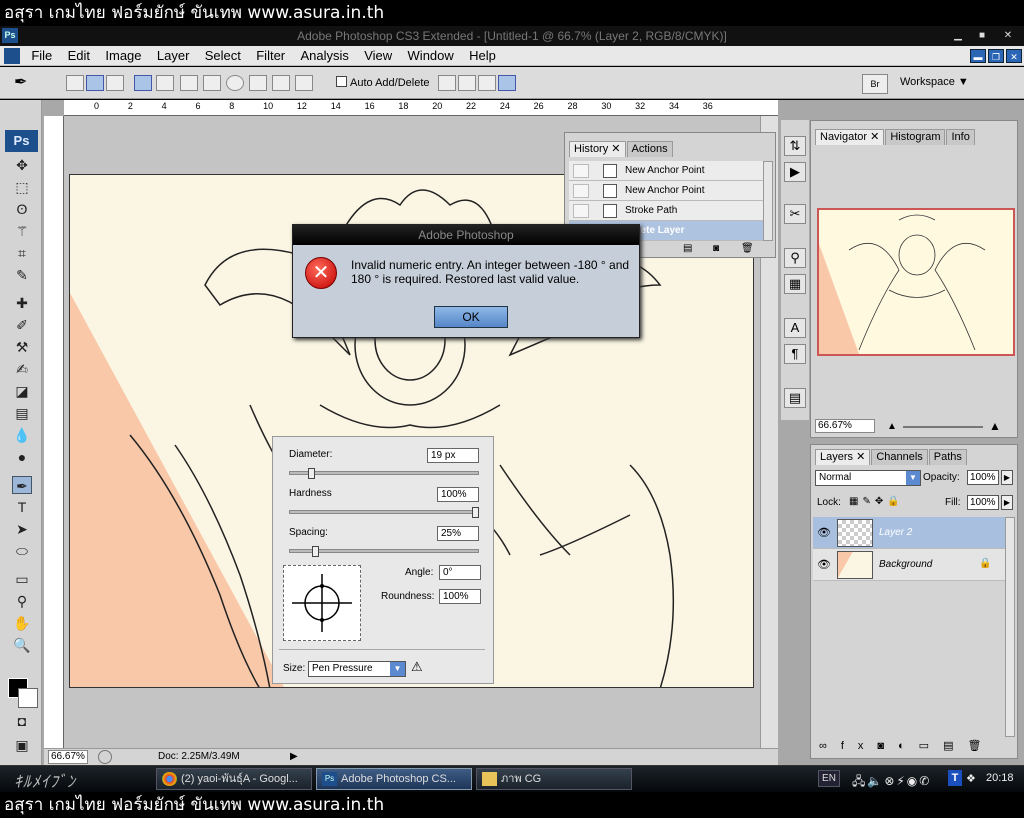  Describe the element at coordinates (875, 84) in the screenshot. I see `bridge-icon: Br` at that location.